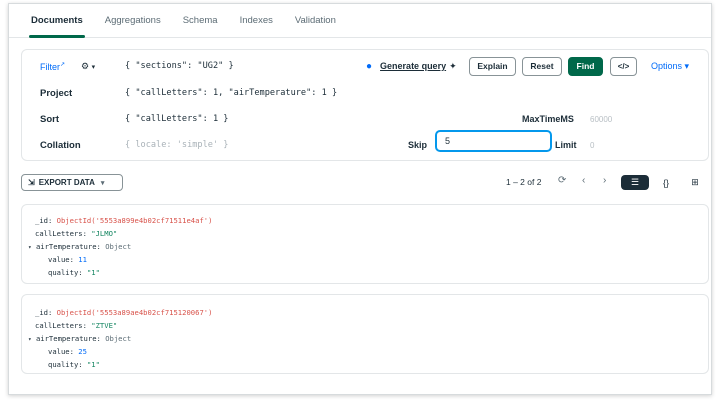  I want to click on doc-field-value: value: 25, so click(67, 351).